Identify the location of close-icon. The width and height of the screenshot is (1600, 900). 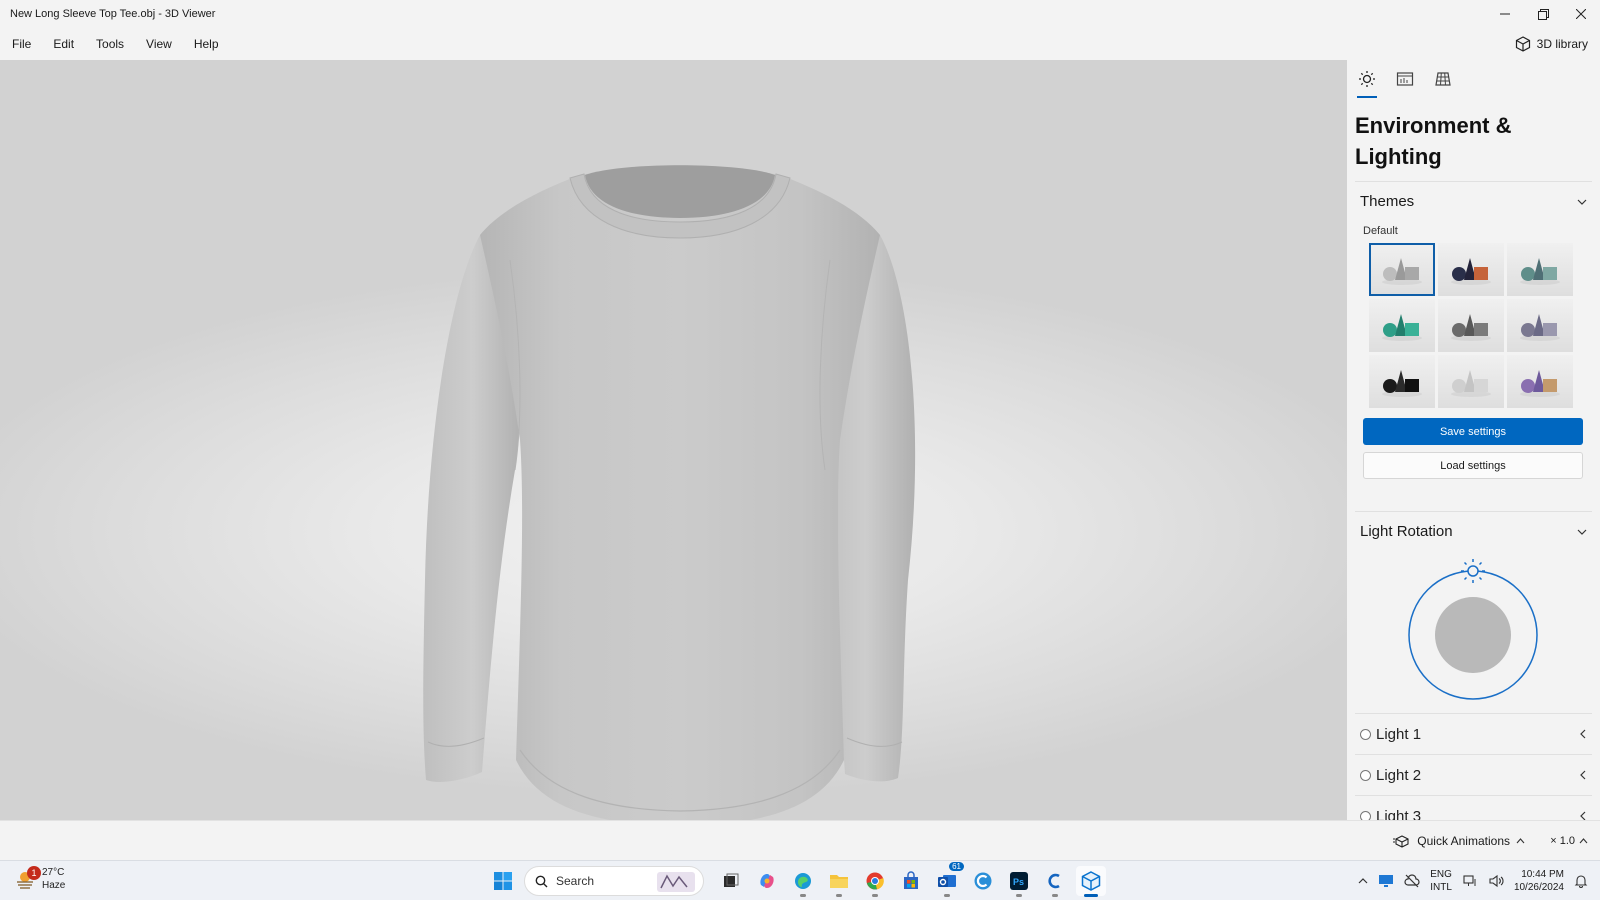
(1581, 14).